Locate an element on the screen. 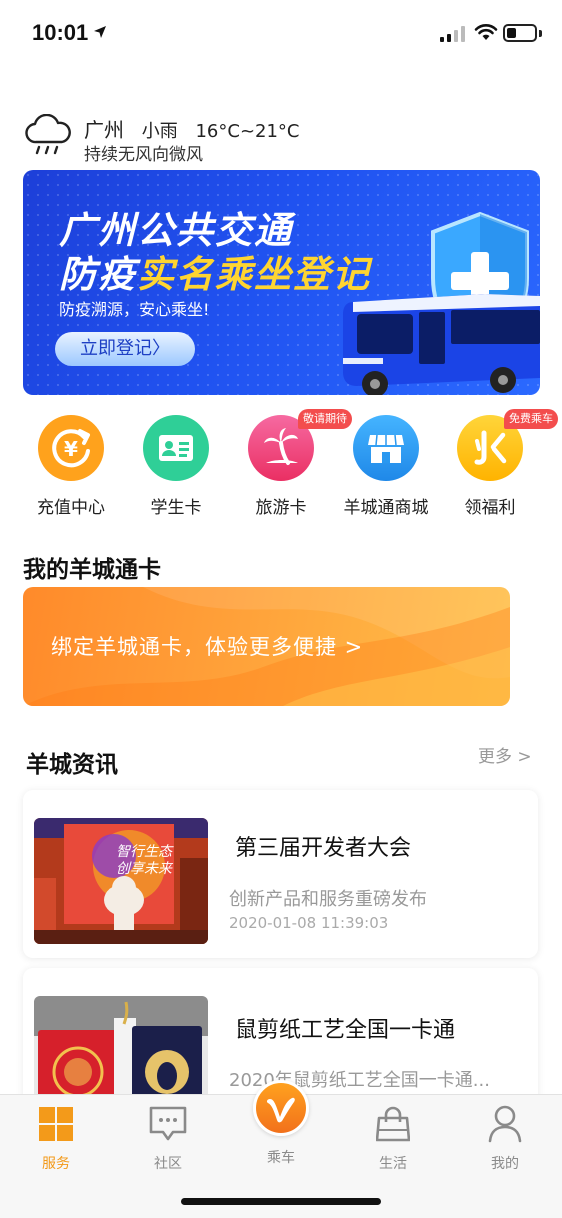  quick-item-mall: 羊城通商城 is located at coordinates (386, 466).